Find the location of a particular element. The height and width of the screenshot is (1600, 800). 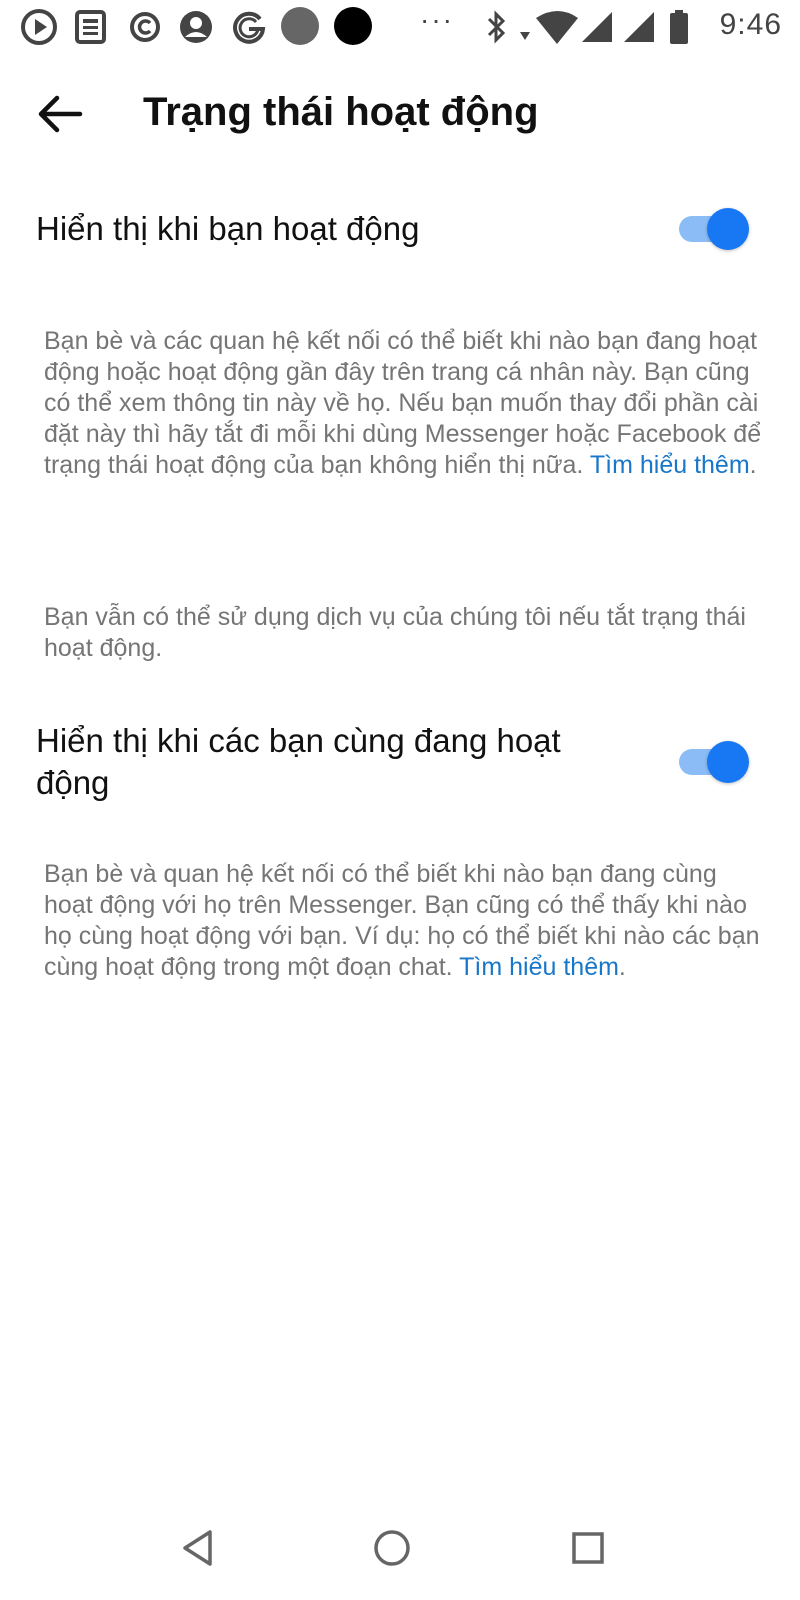

nav-recents-button is located at coordinates (588, 1550).